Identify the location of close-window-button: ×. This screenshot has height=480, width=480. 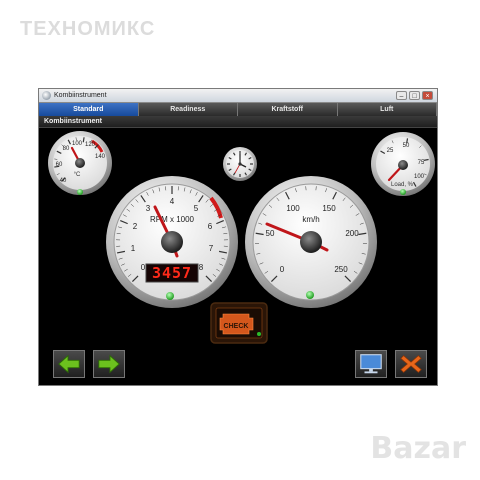
(427, 95).